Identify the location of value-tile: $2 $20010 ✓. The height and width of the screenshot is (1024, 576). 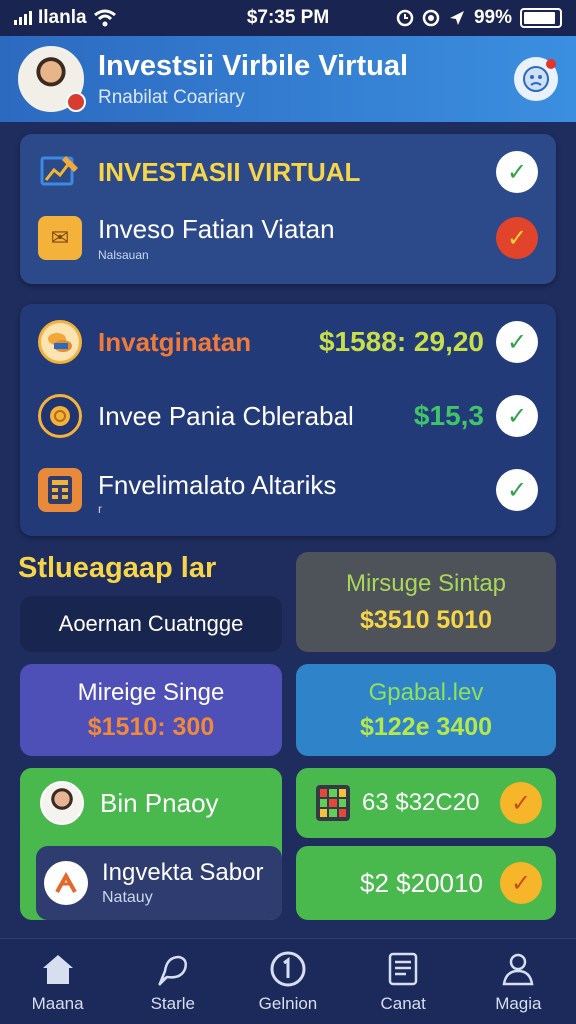
(426, 883).